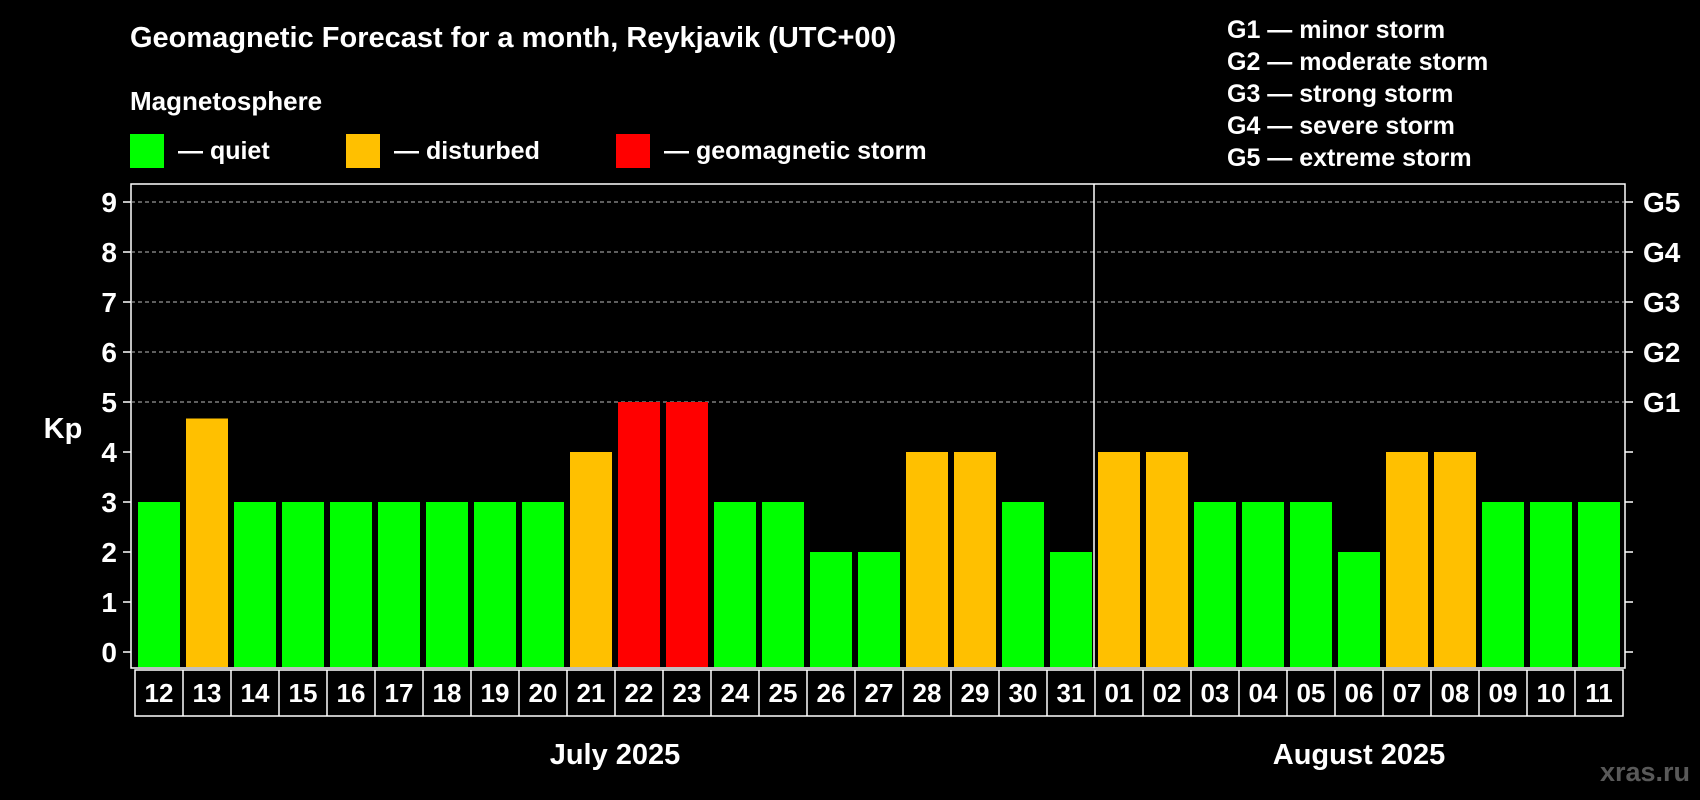 The image size is (1700, 800). Describe the element at coordinates (1359, 693) in the screenshot. I see `x-tick-label: 06` at that location.